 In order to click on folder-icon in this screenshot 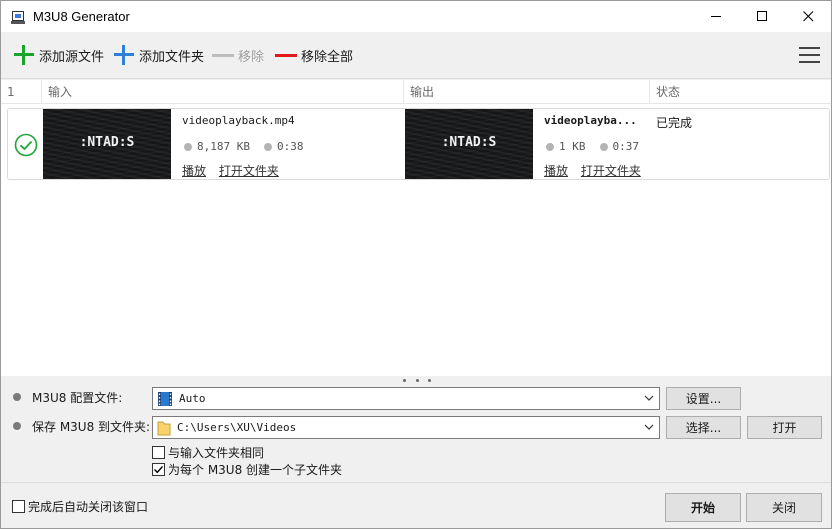, I will do `click(164, 428)`.